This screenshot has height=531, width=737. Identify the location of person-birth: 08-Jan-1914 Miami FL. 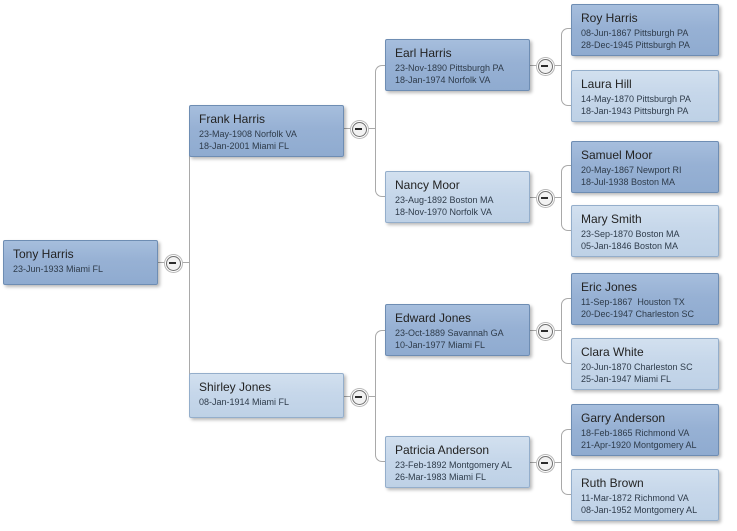
(244, 402).